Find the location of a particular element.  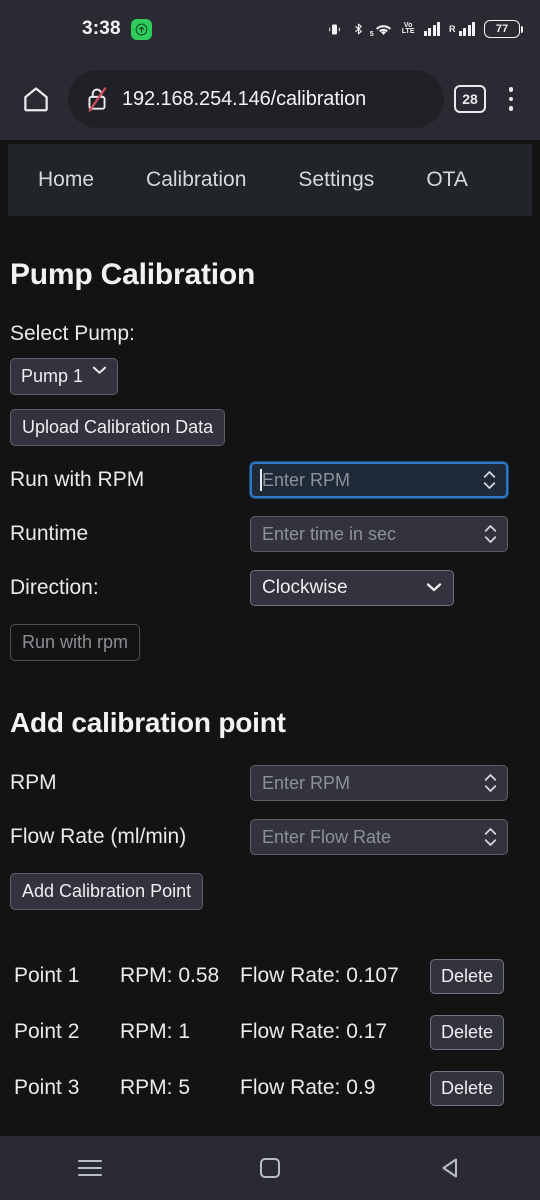

point-flow-rate: Flow Rate: 0.17 is located at coordinates (314, 1031).